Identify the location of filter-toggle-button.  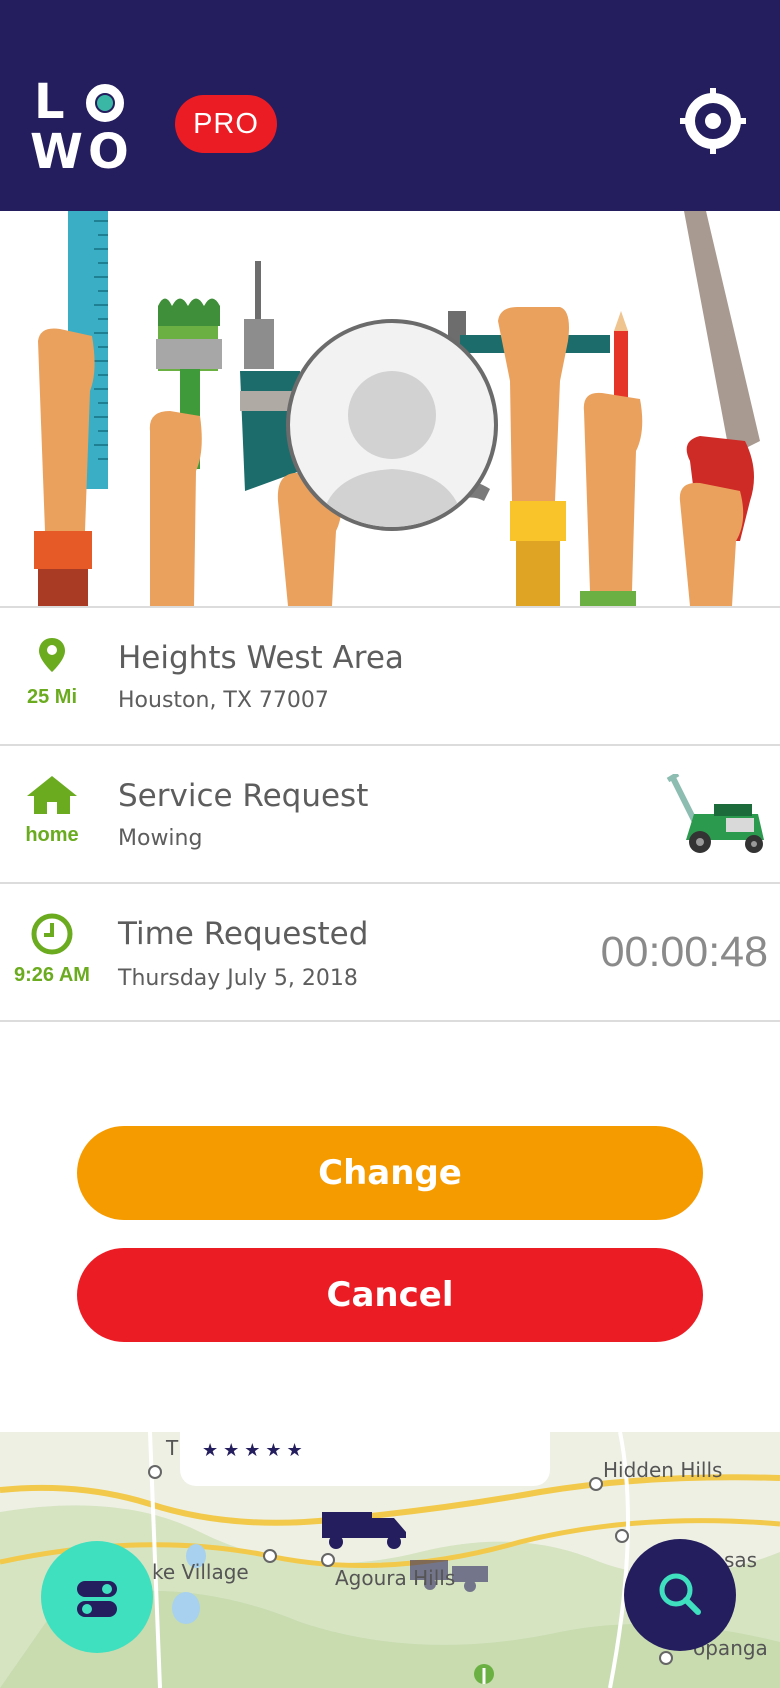
(97, 1597).